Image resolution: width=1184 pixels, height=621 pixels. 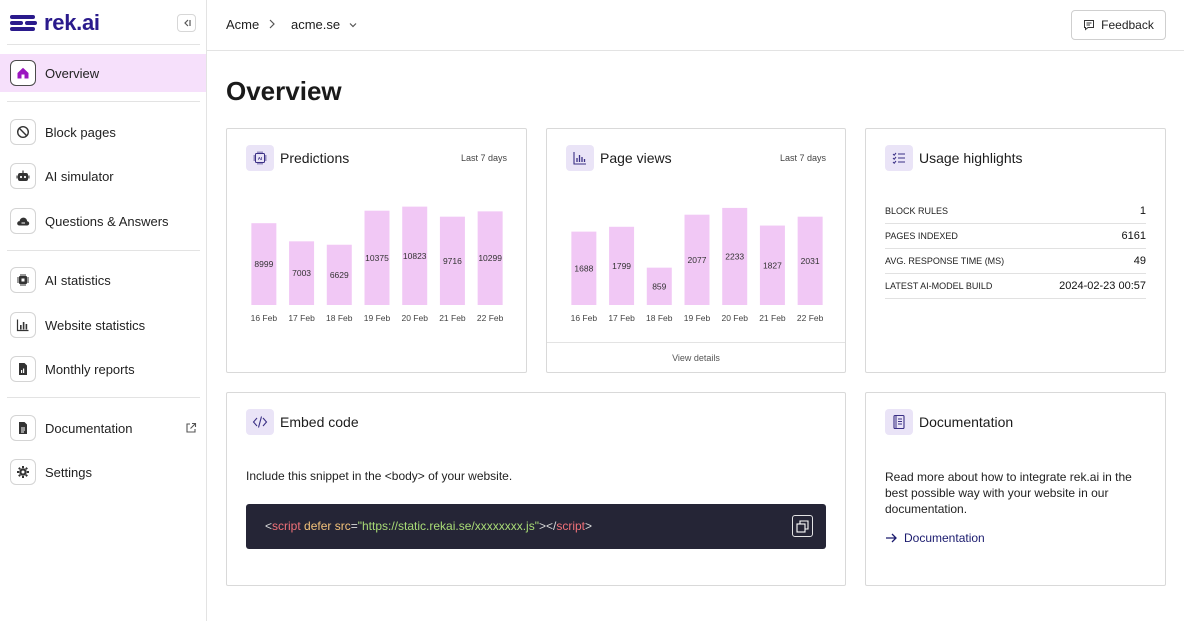 I want to click on report-icon, so click(x=23, y=369).